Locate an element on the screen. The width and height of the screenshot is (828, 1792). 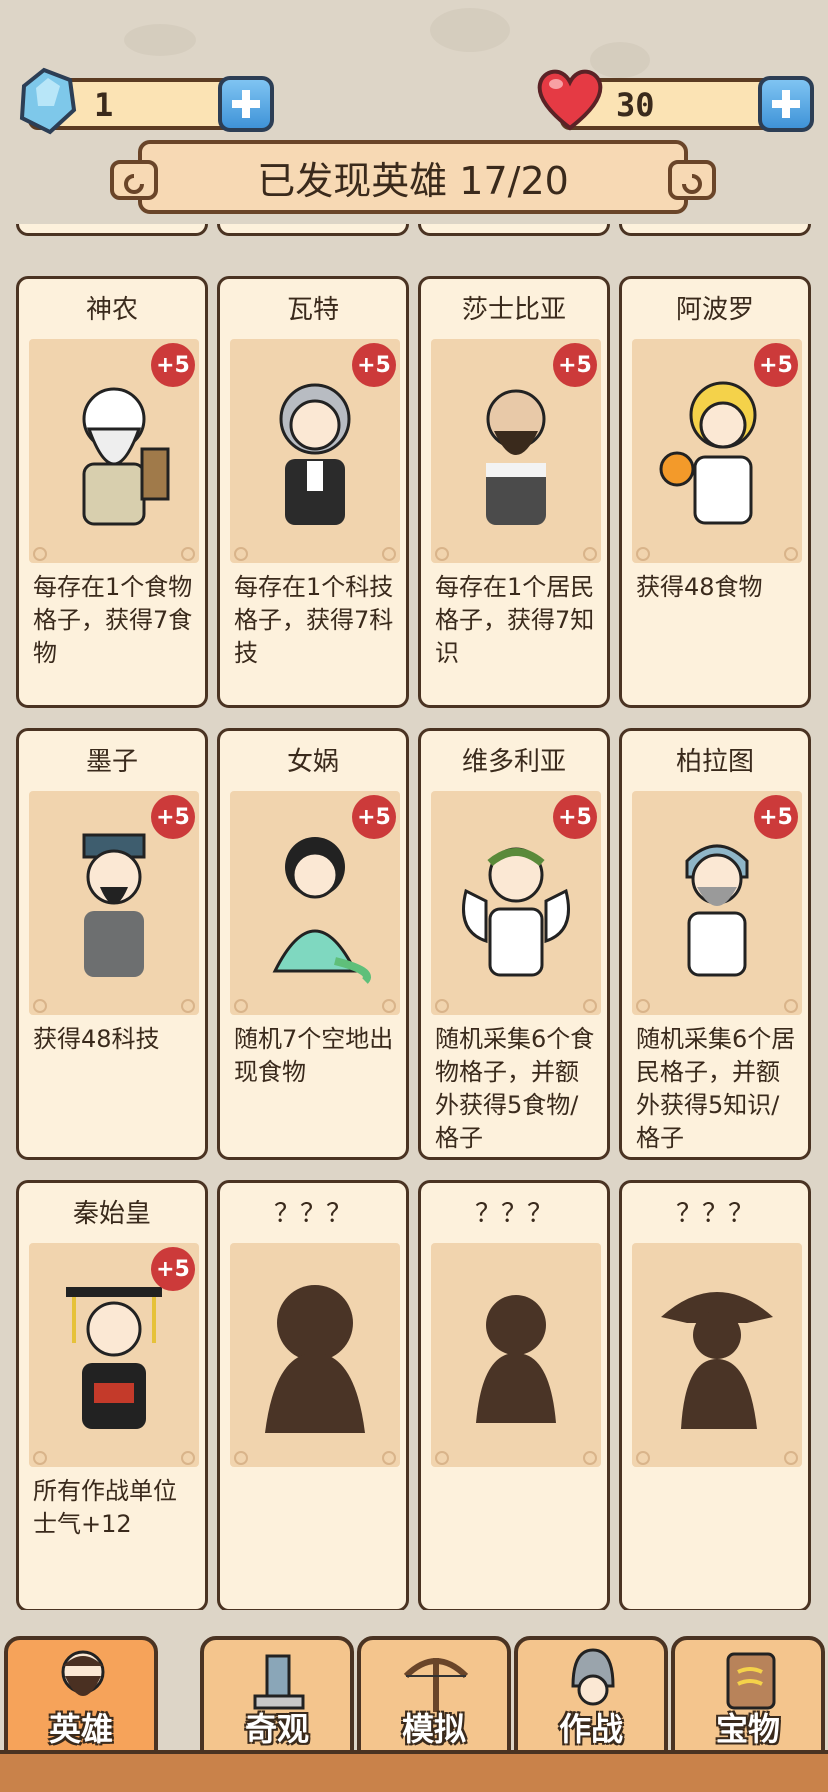
heart-count: 30 is located at coordinates (635, 105).